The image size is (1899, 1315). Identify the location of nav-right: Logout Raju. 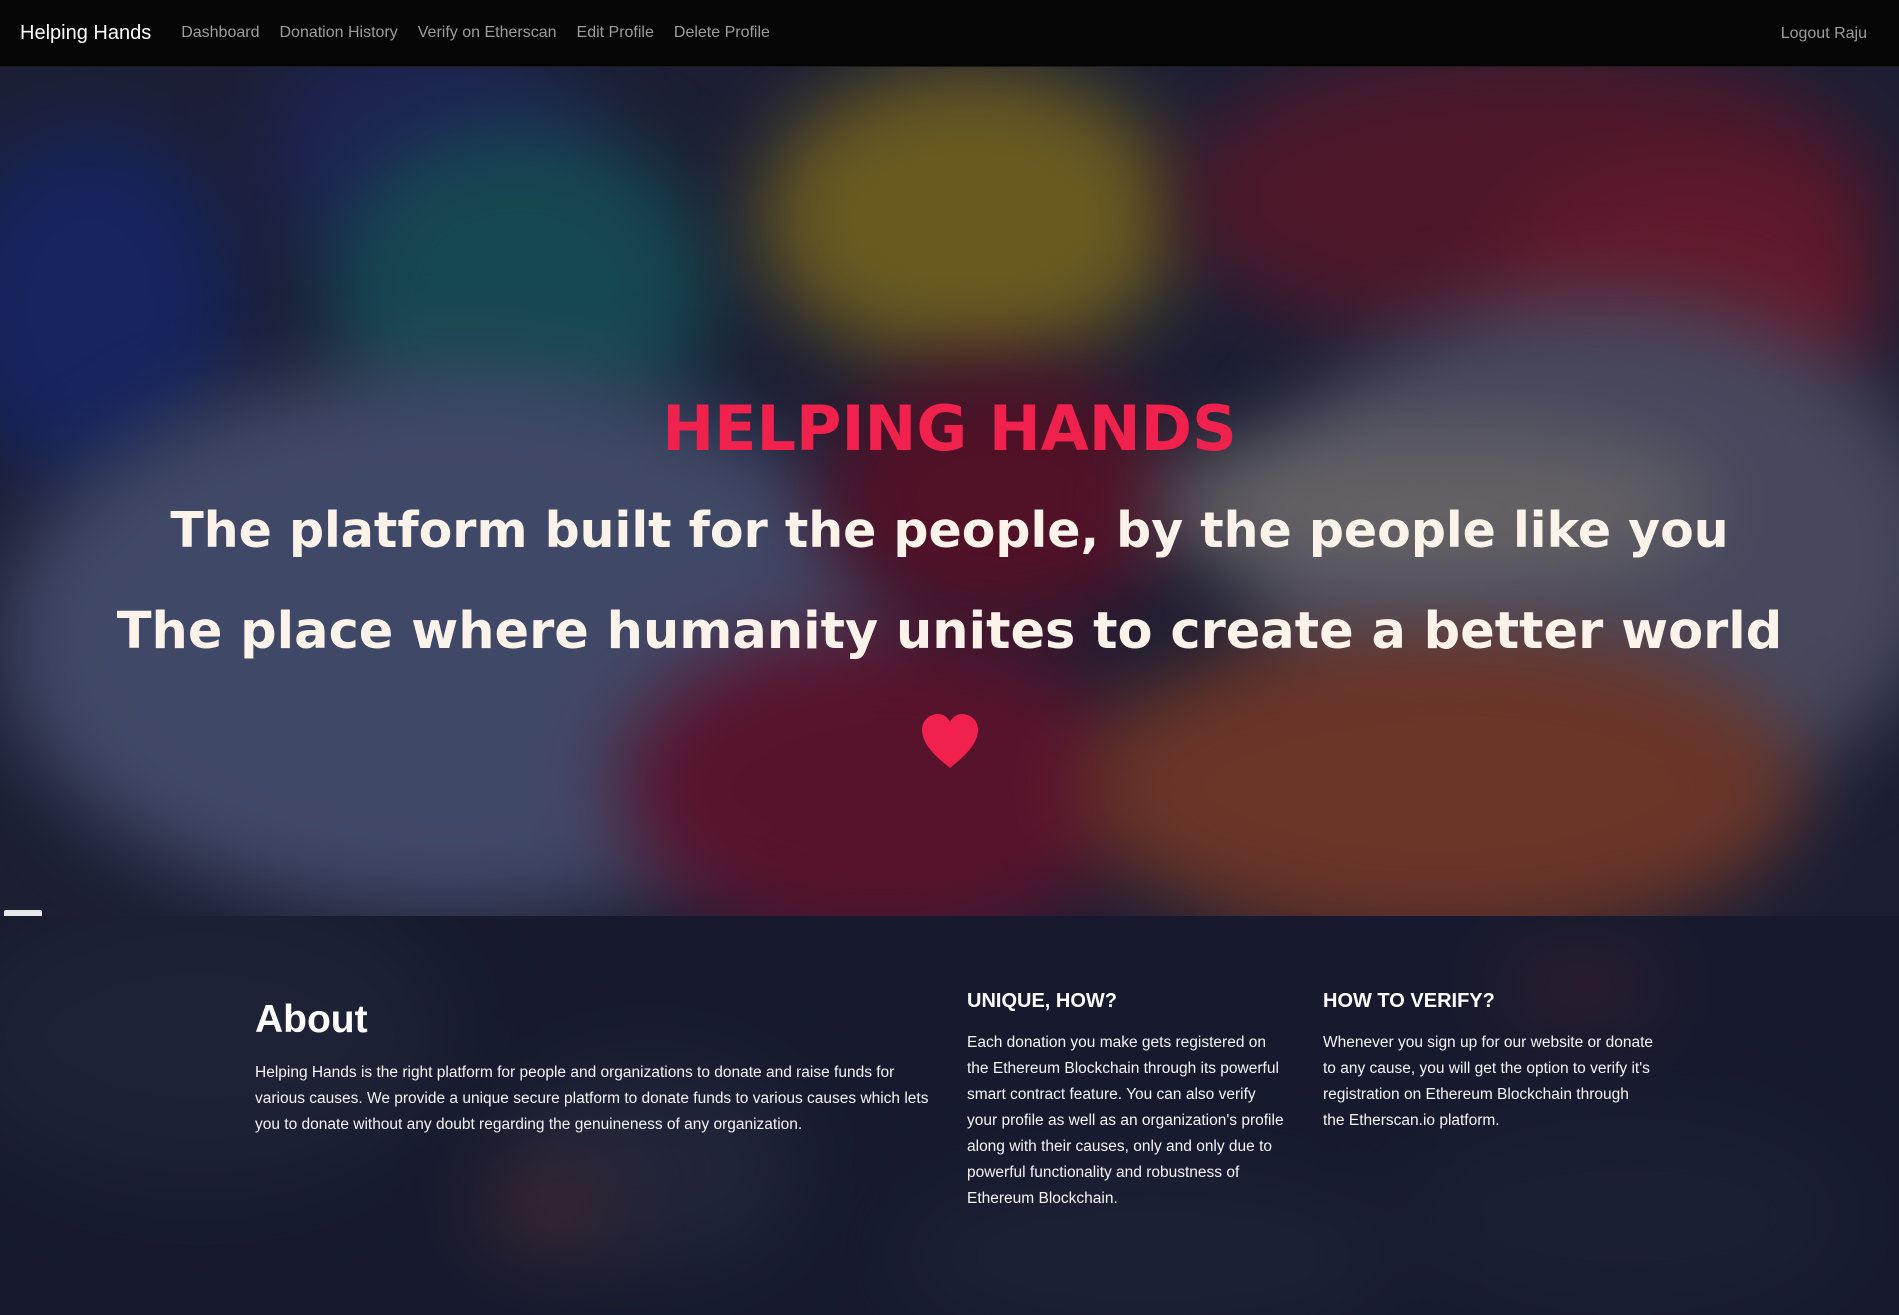
(1814, 33).